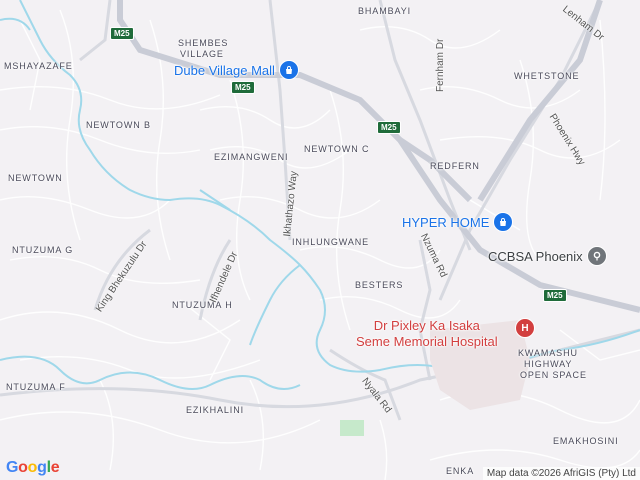 This screenshot has height=480, width=640. Describe the element at coordinates (38, 66) in the screenshot. I see `area-label-mshayazafe: MSHAYAZAFE` at that location.